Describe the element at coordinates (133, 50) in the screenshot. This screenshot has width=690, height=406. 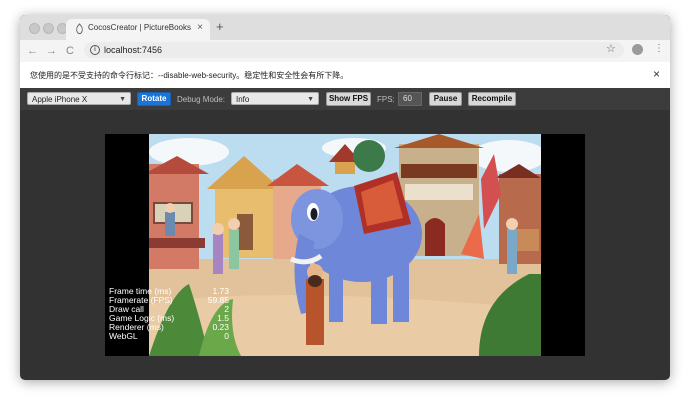
I see `url-text: localhost:7456` at that location.